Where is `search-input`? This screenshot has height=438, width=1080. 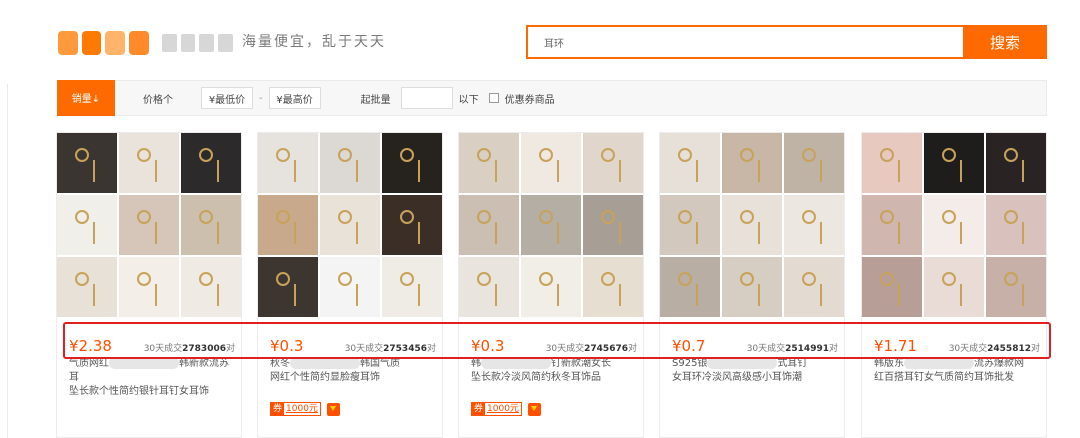 search-input is located at coordinates (745, 42).